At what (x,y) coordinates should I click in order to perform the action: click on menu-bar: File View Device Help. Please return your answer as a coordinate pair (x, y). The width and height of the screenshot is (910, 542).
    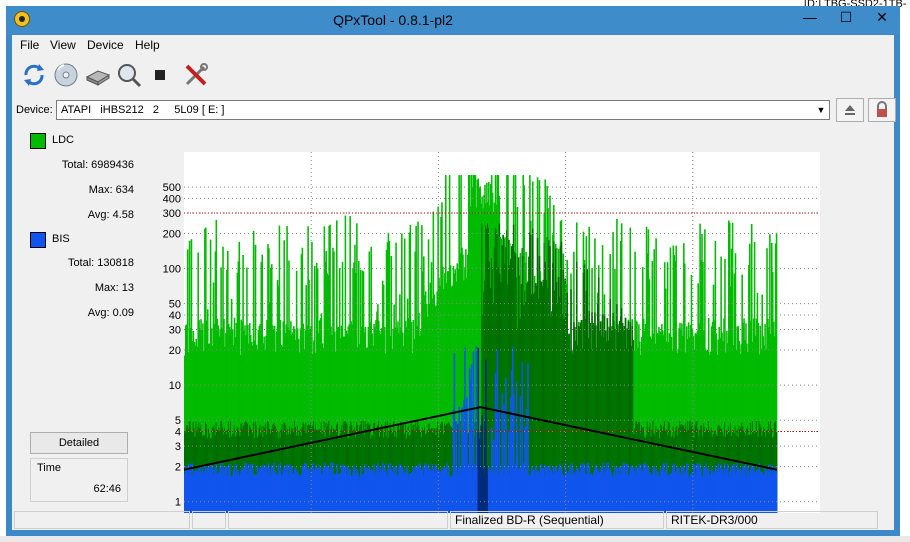
    Looking at the image, I should click on (453, 45).